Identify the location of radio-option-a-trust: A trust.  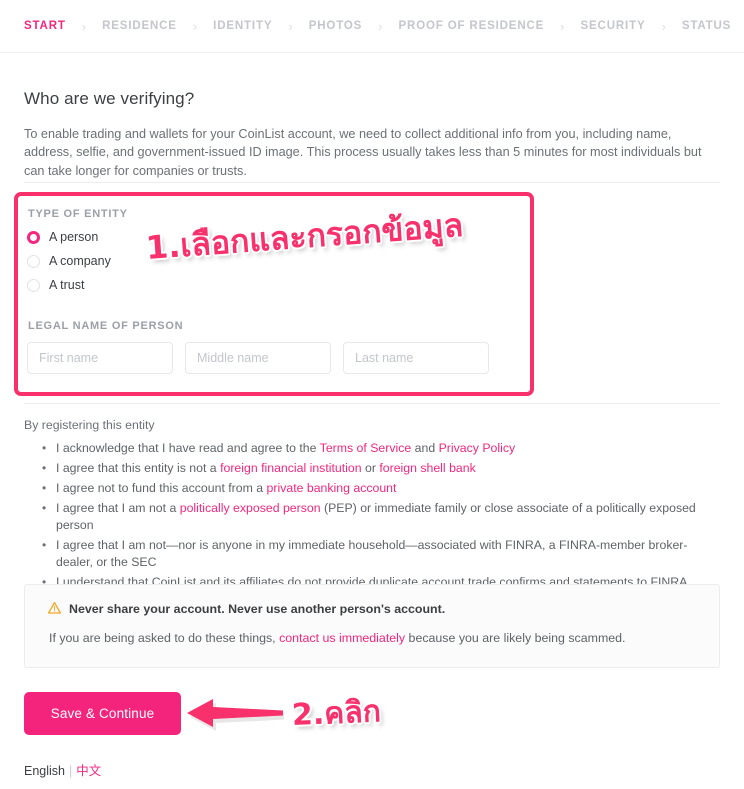
(55, 285).